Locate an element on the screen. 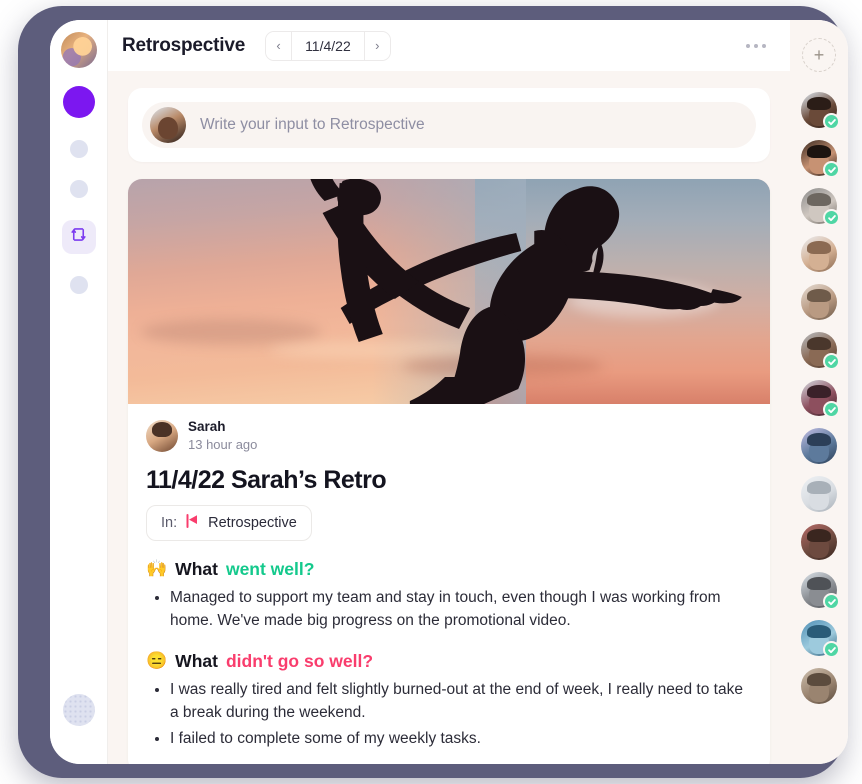 Image resolution: width=862 pixels, height=784 pixels. sidebar-item-workspace-active is located at coordinates (78, 102).